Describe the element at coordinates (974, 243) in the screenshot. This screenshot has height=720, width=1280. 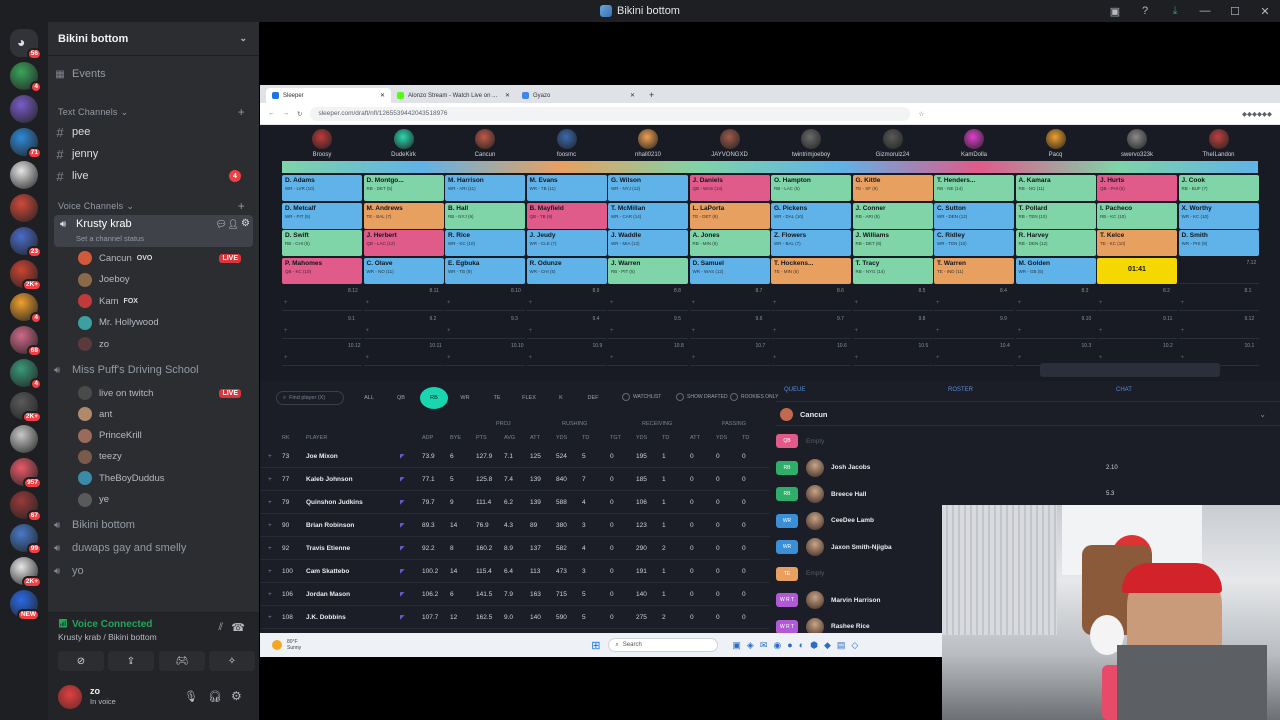
I see `draft-pick: C. Ridley WR - TEN (10)` at that location.